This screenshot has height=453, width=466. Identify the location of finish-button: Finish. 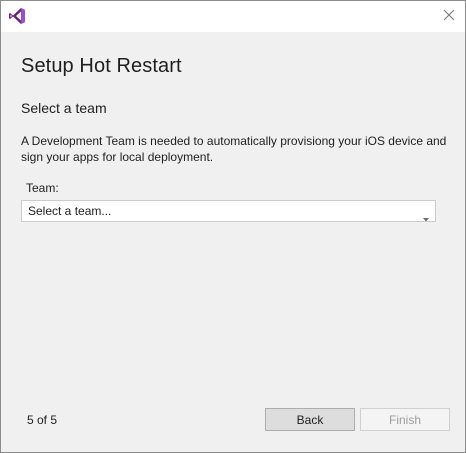
(405, 419).